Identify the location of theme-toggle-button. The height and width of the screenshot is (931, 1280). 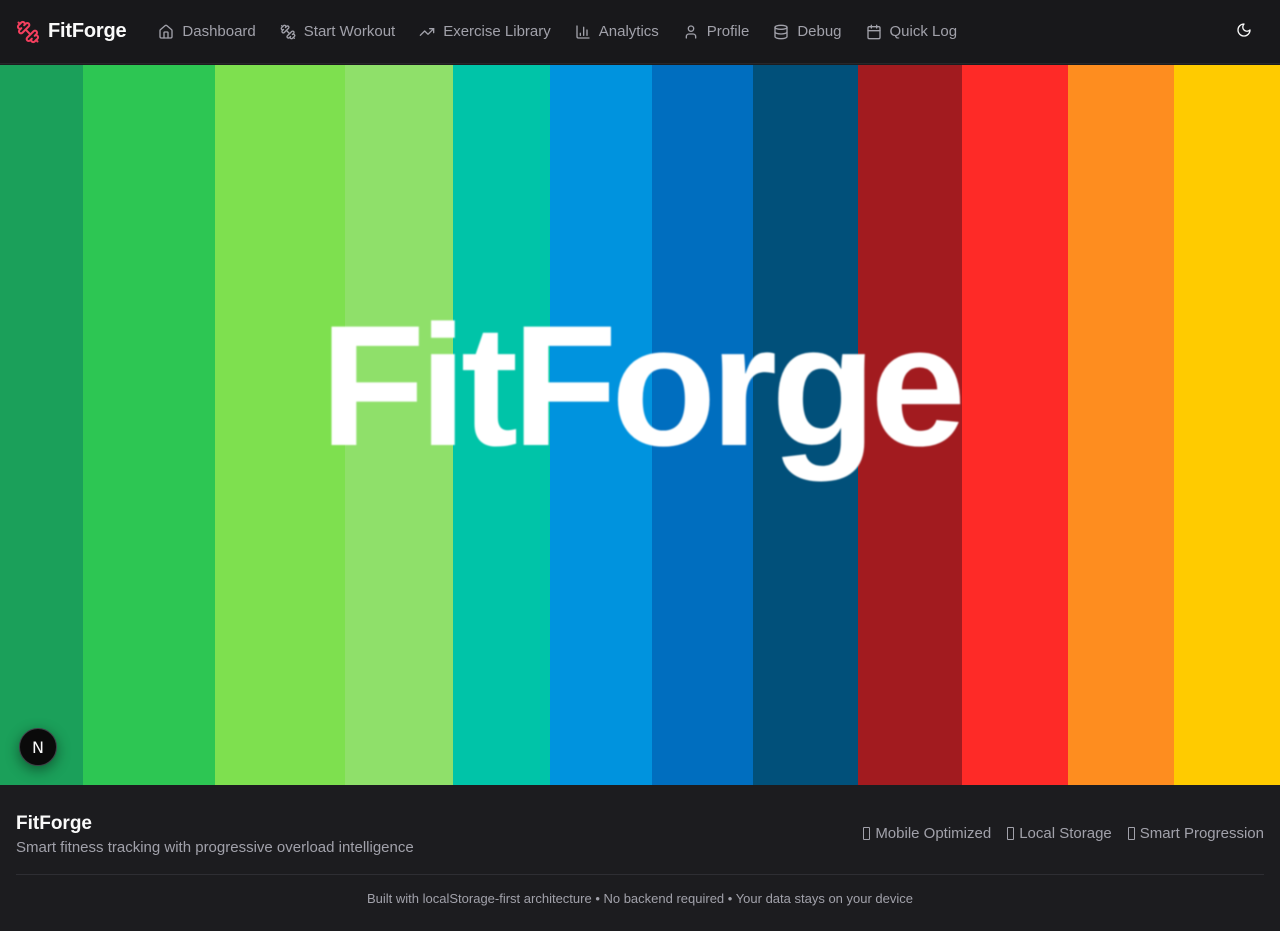
(1244, 32).